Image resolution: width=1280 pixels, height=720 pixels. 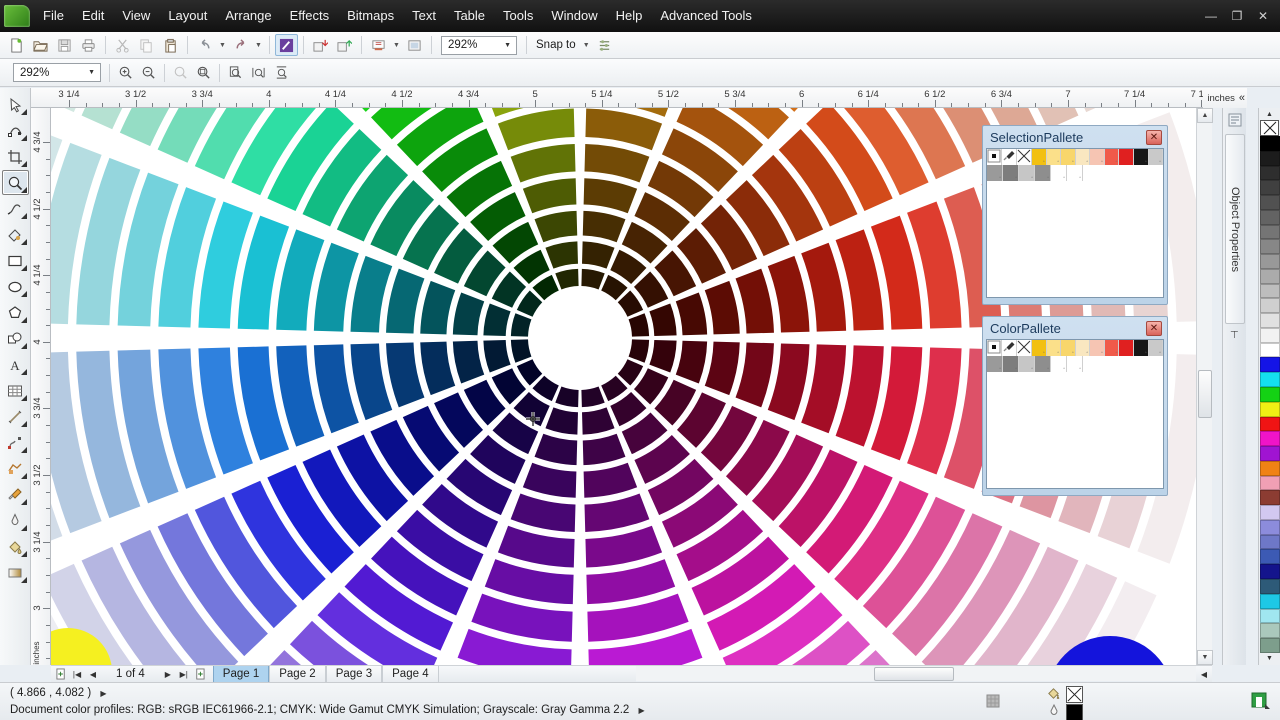 What do you see at coordinates (1074, 694) in the screenshot?
I see `fill-color-swatch` at bounding box center [1074, 694].